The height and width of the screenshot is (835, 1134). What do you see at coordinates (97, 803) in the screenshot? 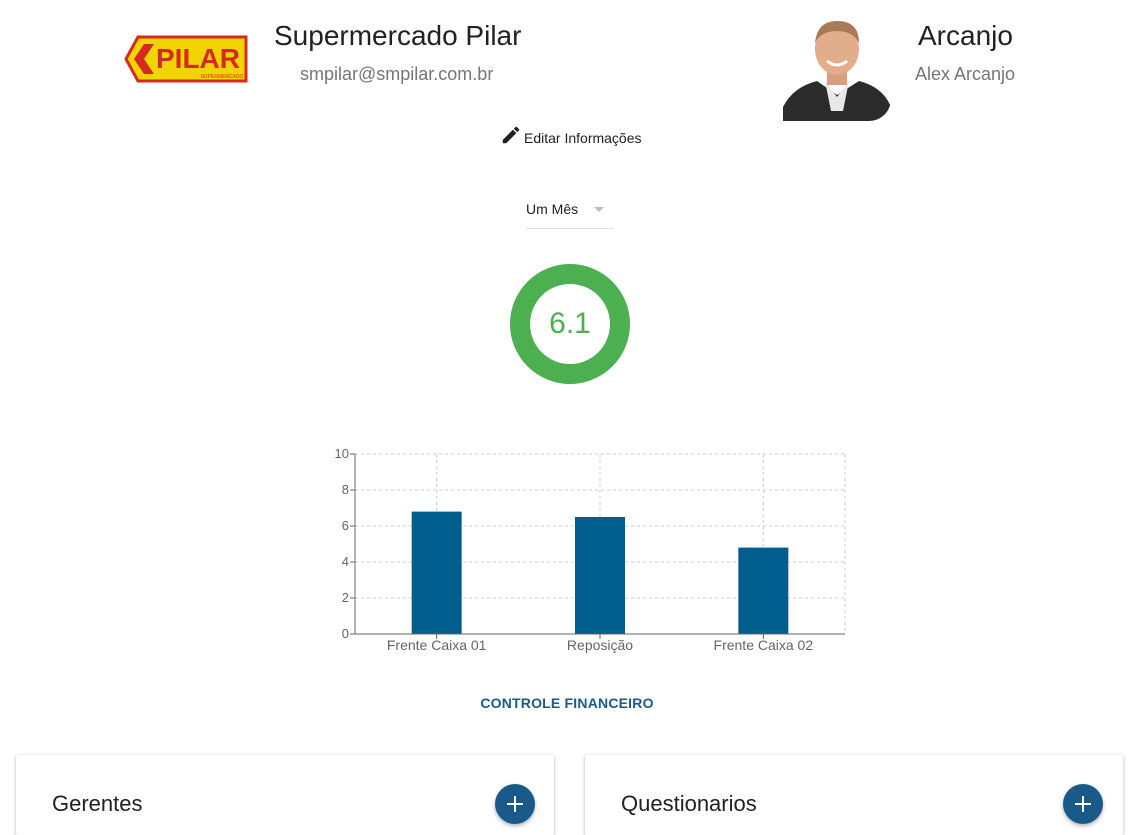
I see `managers-card-title: Gerentes` at bounding box center [97, 803].